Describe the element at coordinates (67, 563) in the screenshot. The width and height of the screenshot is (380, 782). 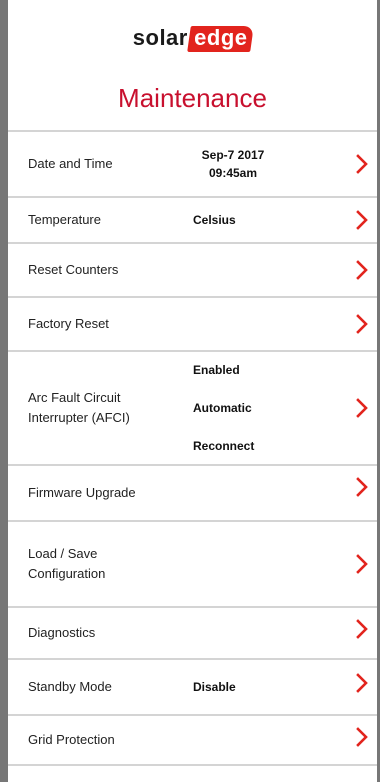
I see `menu-item-label: Load / Save Configuration` at that location.